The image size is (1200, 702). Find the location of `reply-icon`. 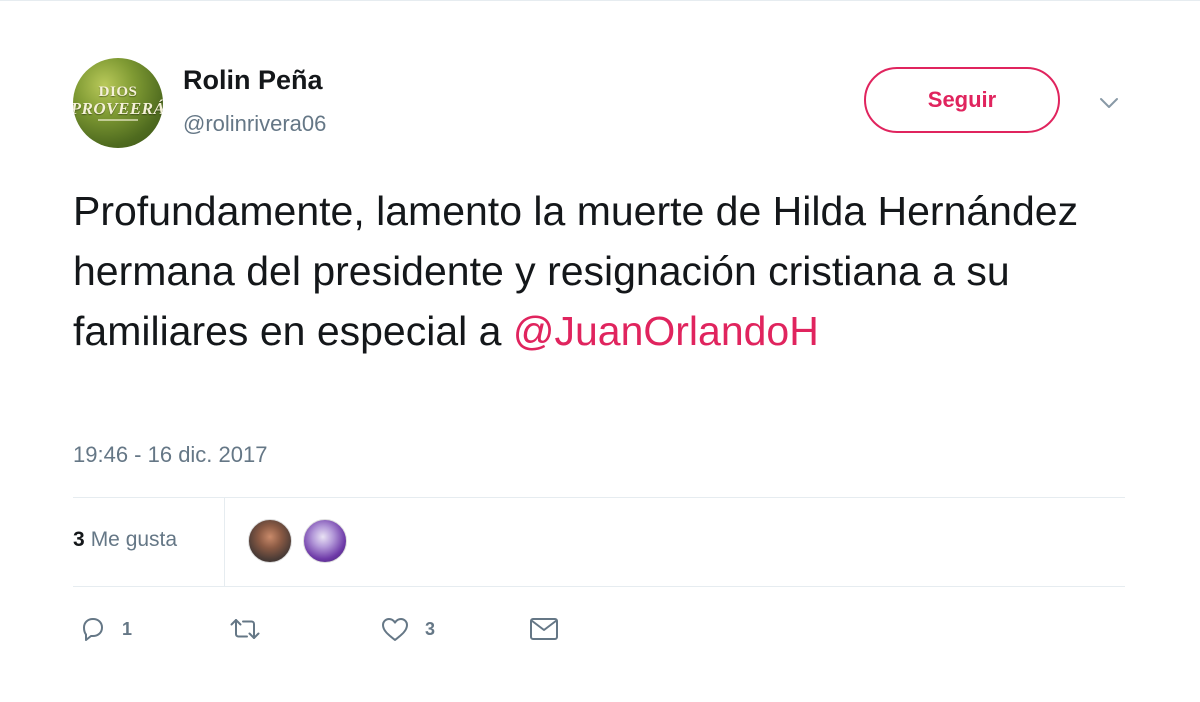

reply-icon is located at coordinates (93, 629).